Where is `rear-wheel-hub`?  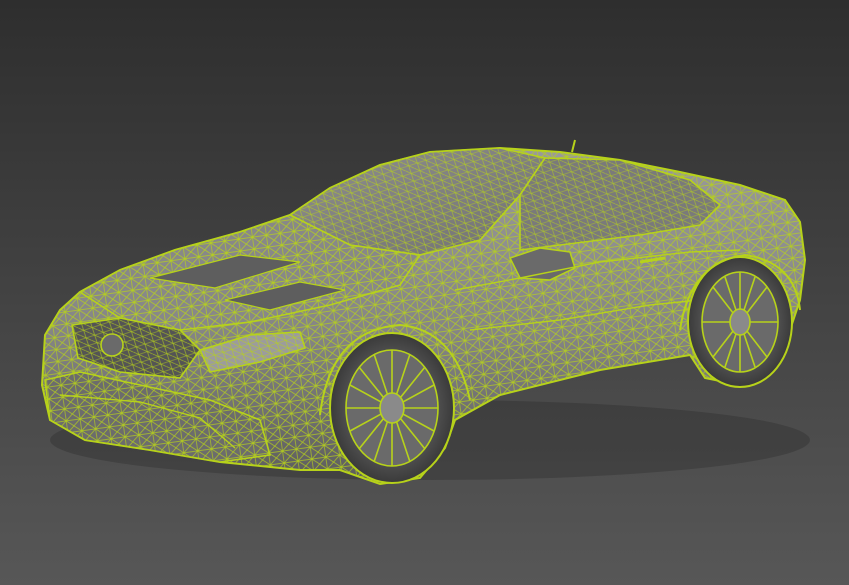
rear-wheel-hub is located at coordinates (740, 322).